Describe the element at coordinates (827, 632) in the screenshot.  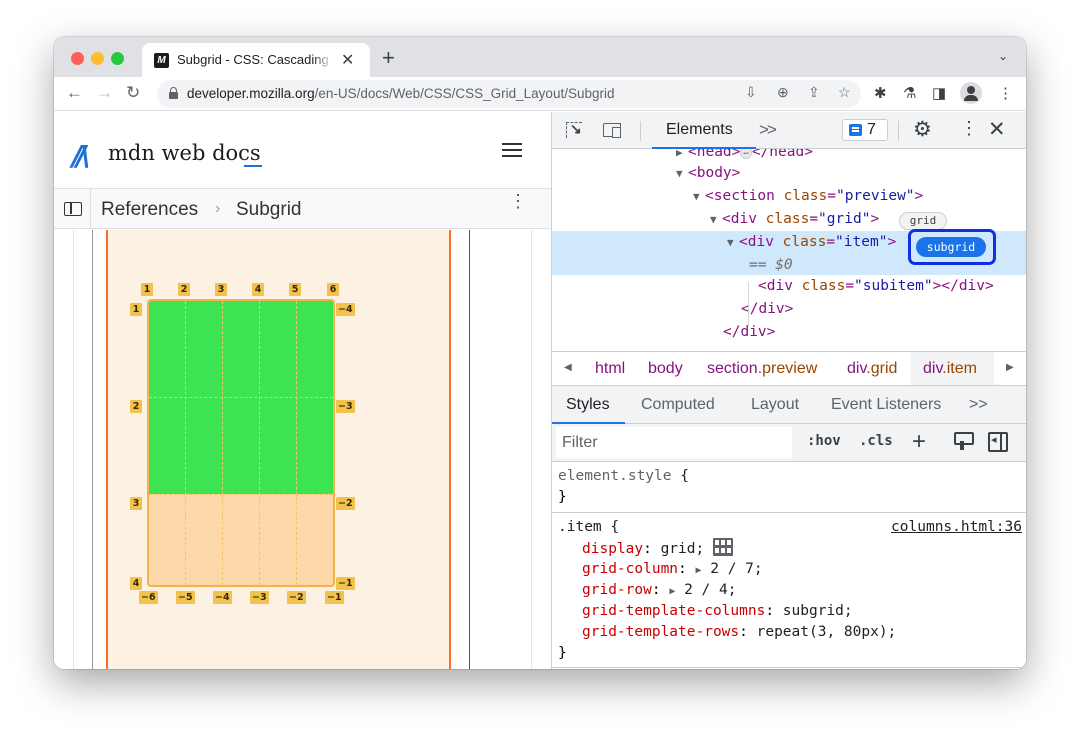
I see `property-value: repeat(3, 80px);` at that location.